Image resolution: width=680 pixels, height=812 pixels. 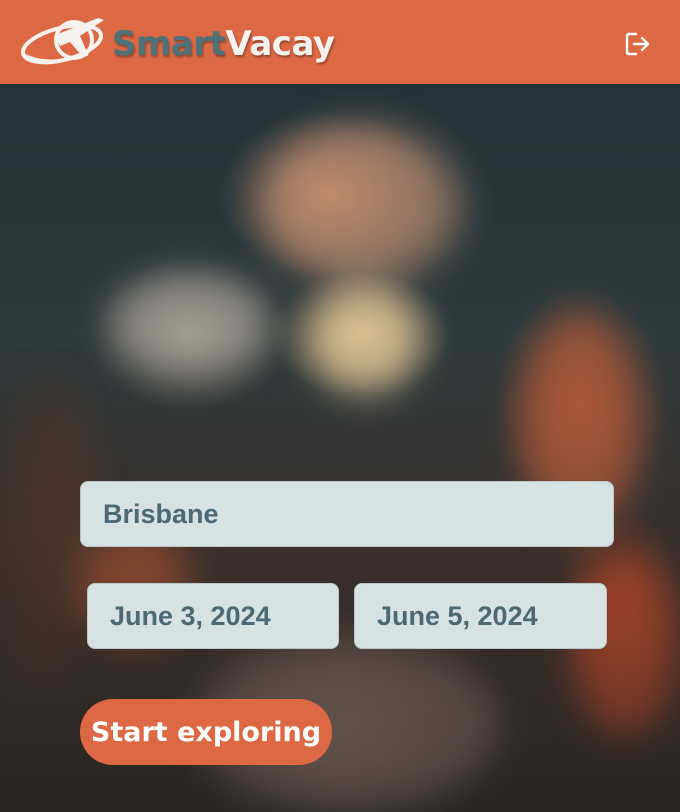 I want to click on destination-input, so click(x=347, y=514).